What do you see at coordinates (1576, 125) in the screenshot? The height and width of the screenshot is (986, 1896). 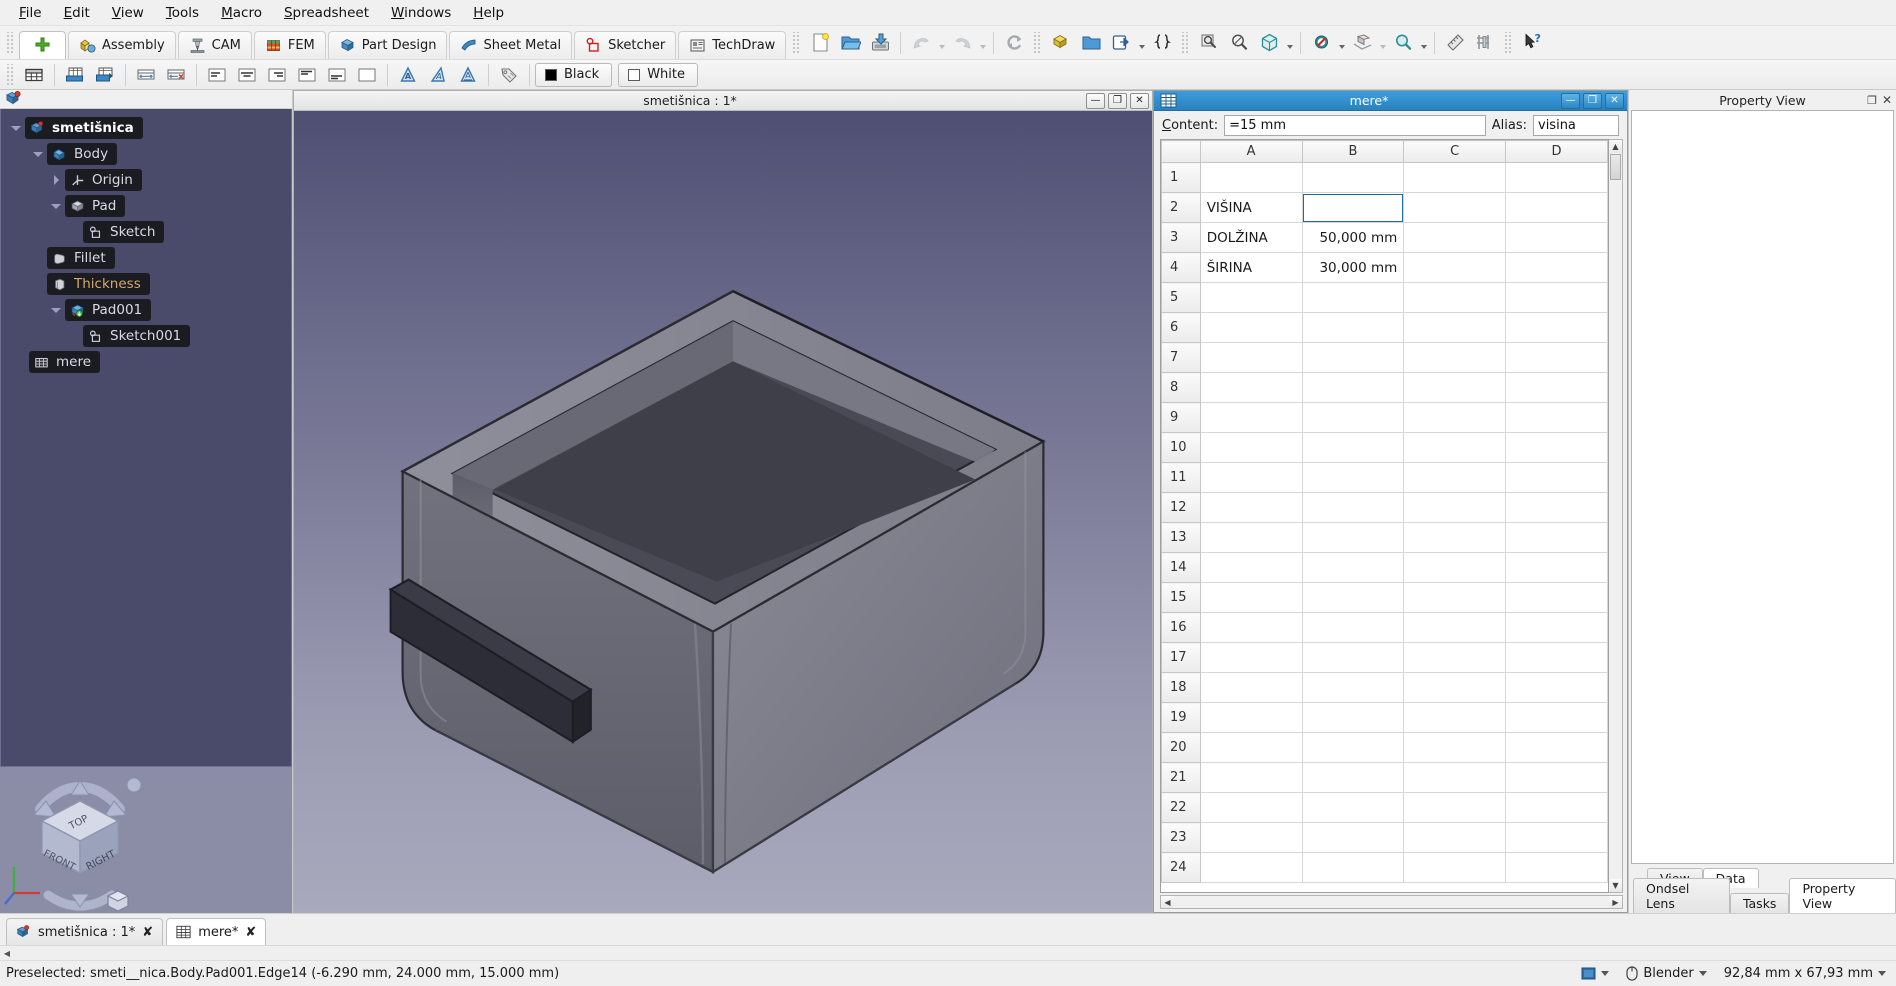 I see `alias-input: visina` at bounding box center [1576, 125].